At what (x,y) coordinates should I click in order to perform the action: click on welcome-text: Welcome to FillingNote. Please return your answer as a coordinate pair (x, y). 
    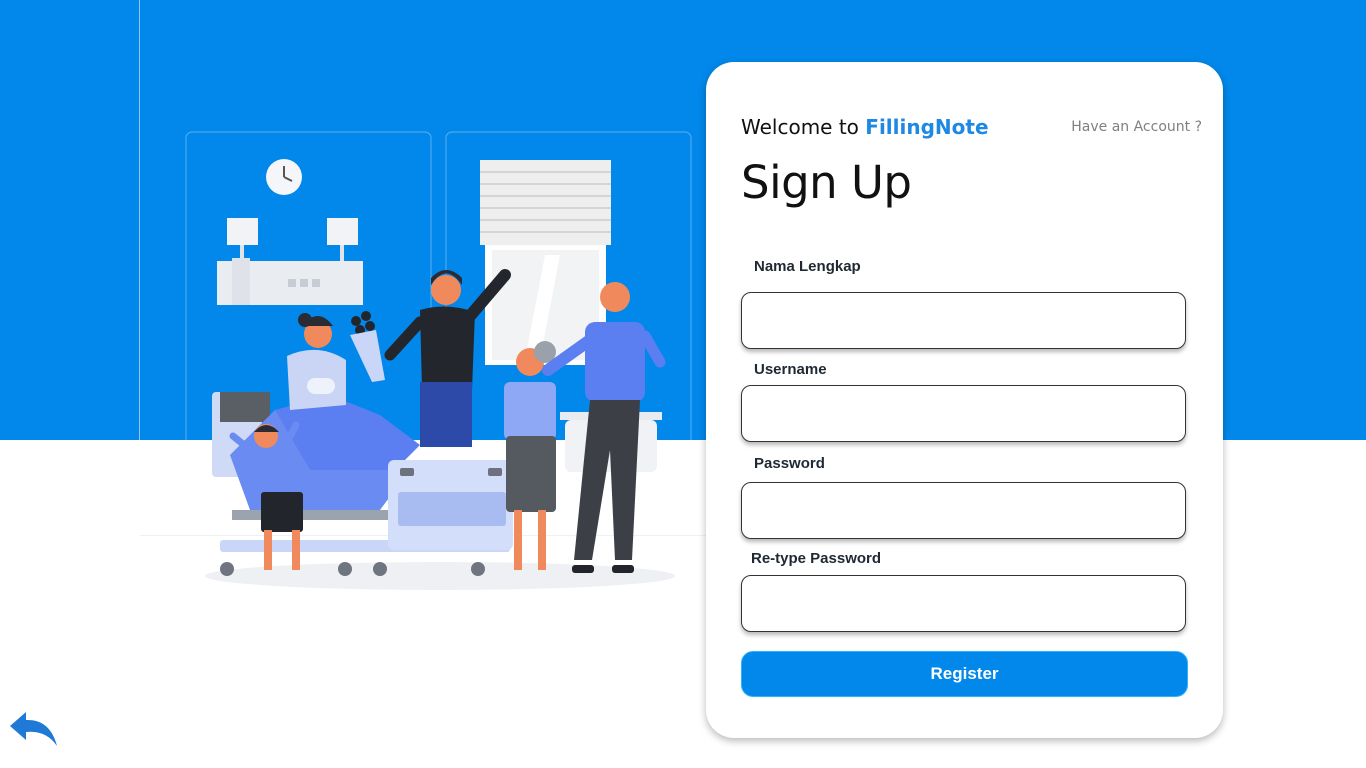
    Looking at the image, I should click on (865, 127).